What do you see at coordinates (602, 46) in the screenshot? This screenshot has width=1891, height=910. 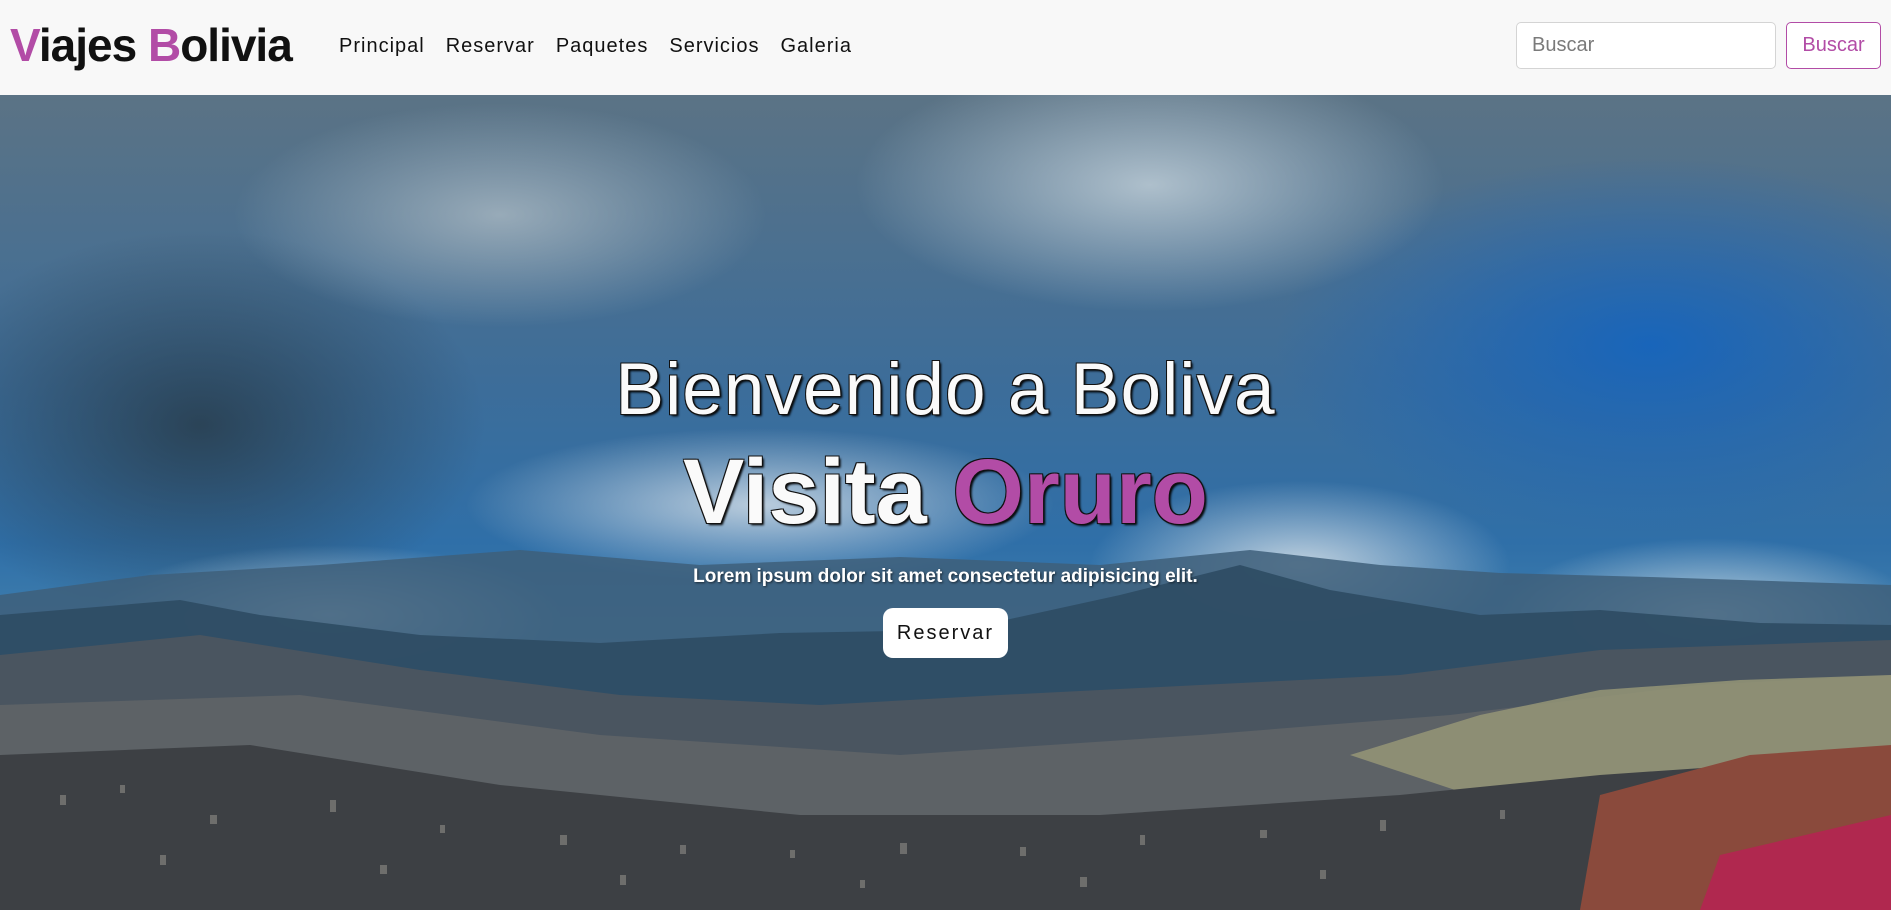 I see `nav-item-paquetes: Paquetes` at bounding box center [602, 46].